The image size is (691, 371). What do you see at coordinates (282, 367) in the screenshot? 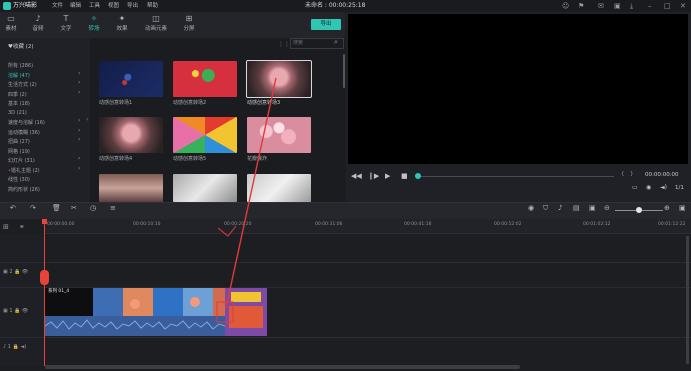
I see `timeline-horizontal-scrollbar` at bounding box center [282, 367].